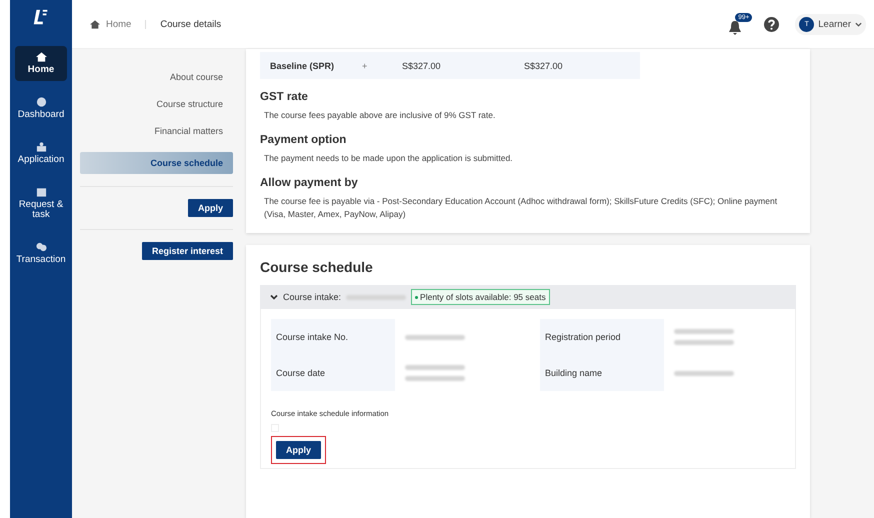  I want to click on field-label: Registration period, so click(602, 337).